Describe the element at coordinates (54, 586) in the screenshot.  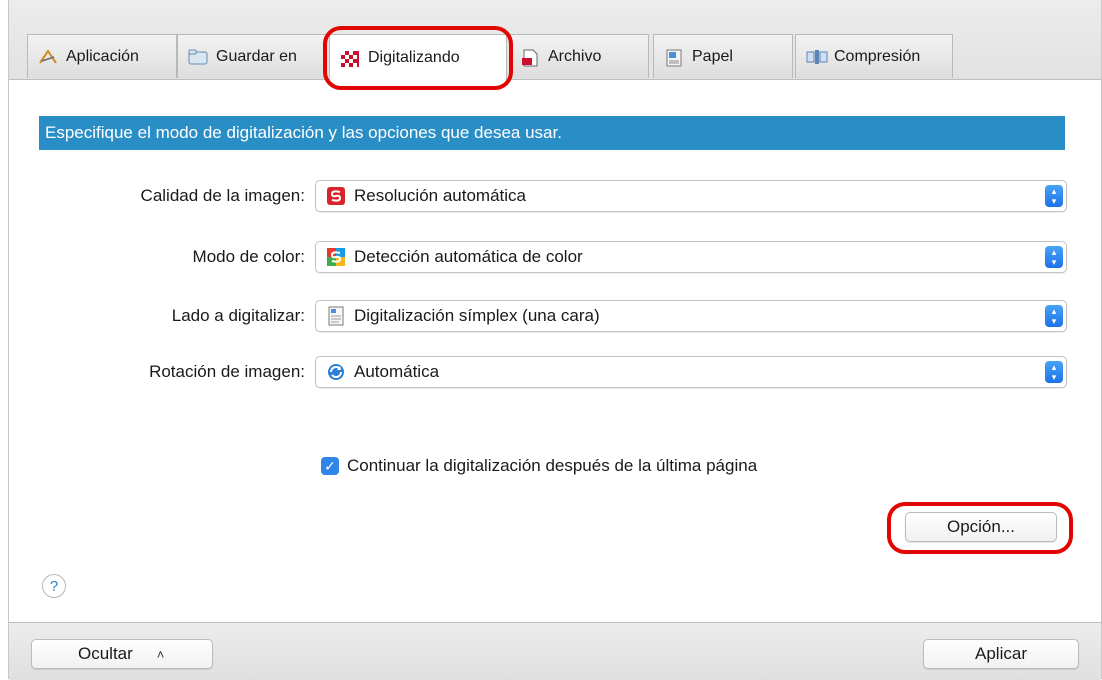
I see `help-button: ?` at that location.